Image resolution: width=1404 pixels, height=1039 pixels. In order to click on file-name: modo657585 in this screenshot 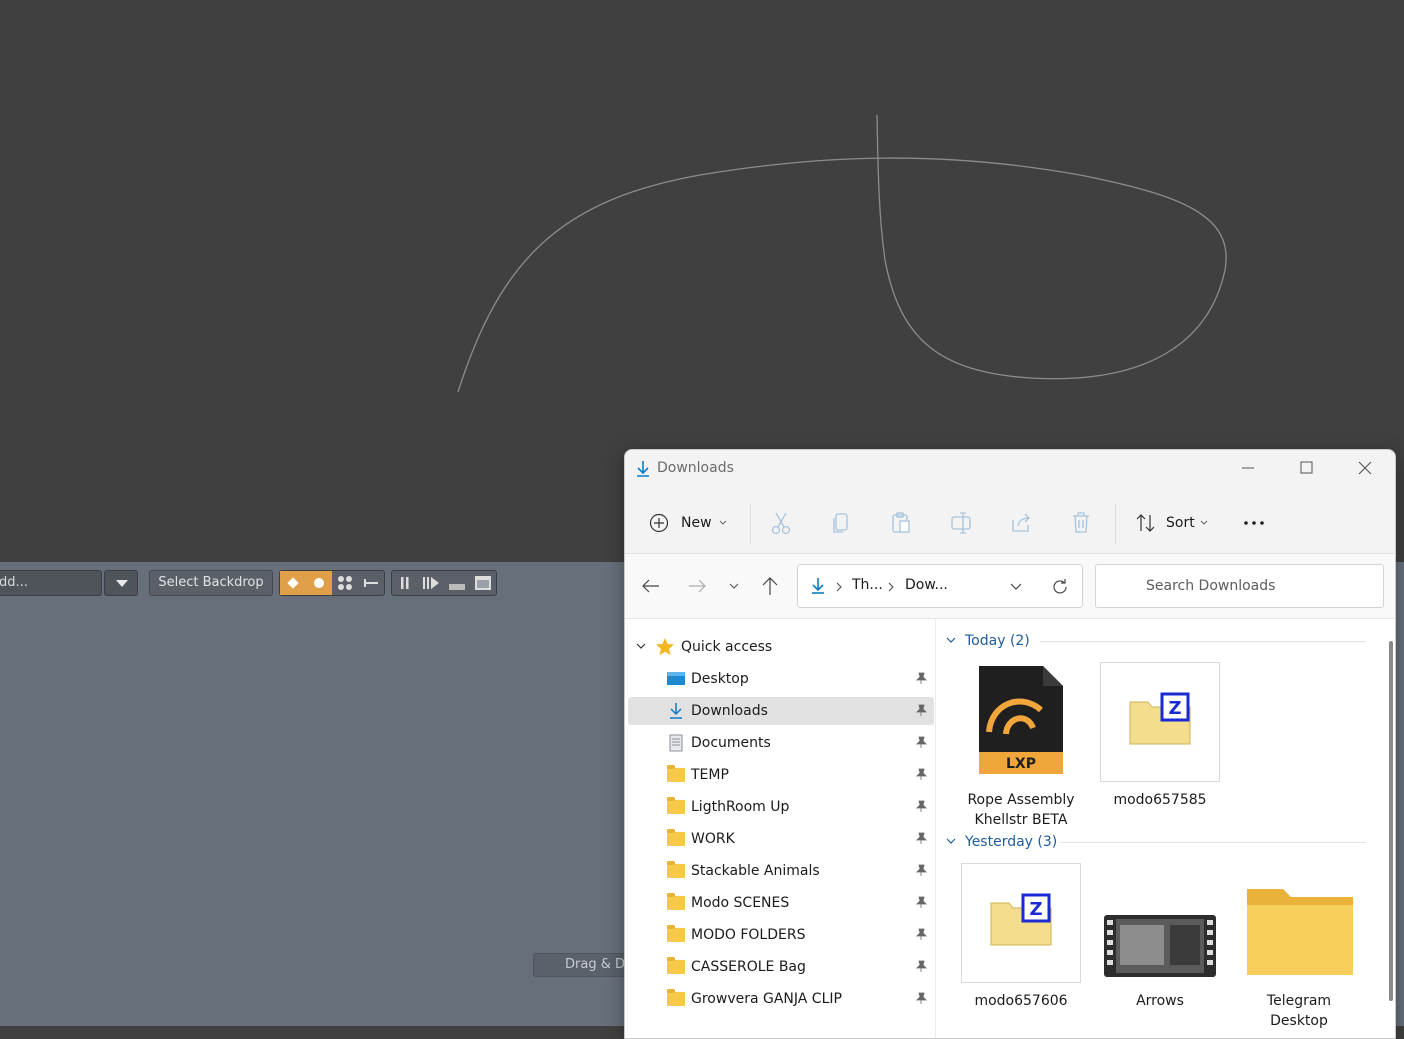, I will do `click(1160, 800)`.